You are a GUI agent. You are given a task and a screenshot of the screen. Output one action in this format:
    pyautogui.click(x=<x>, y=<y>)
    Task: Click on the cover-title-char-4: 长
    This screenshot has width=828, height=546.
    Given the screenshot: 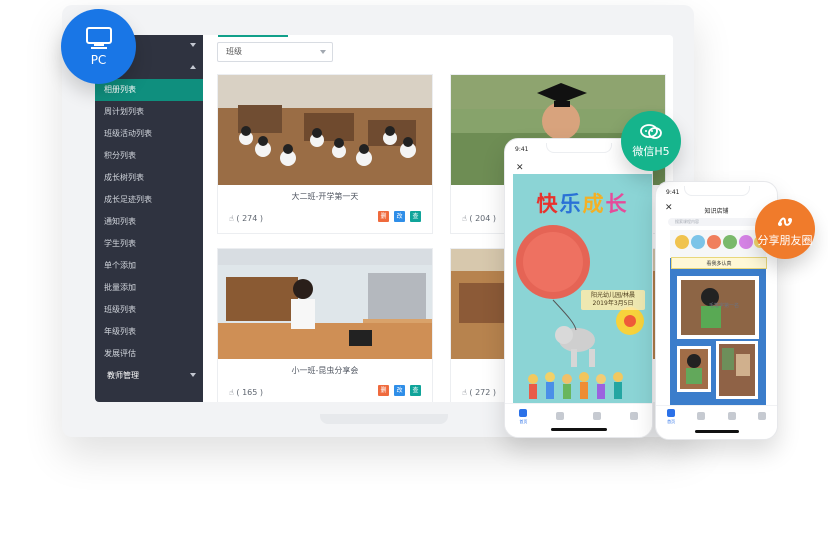 What is the action you would take?
    pyautogui.click(x=617, y=204)
    